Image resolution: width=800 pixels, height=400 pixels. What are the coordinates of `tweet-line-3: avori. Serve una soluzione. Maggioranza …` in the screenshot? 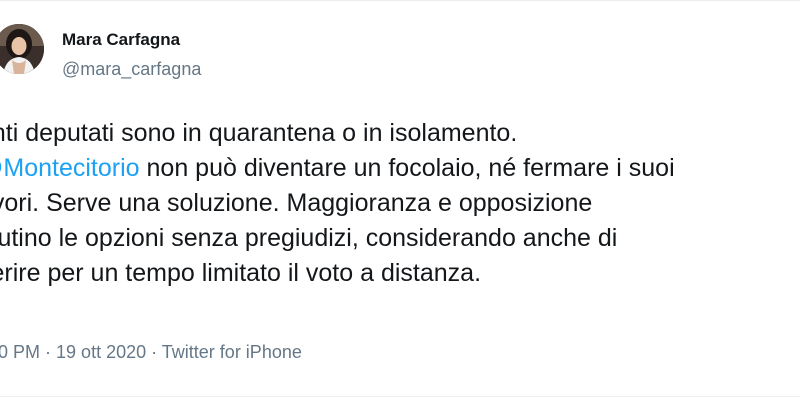 It's located at (296, 203).